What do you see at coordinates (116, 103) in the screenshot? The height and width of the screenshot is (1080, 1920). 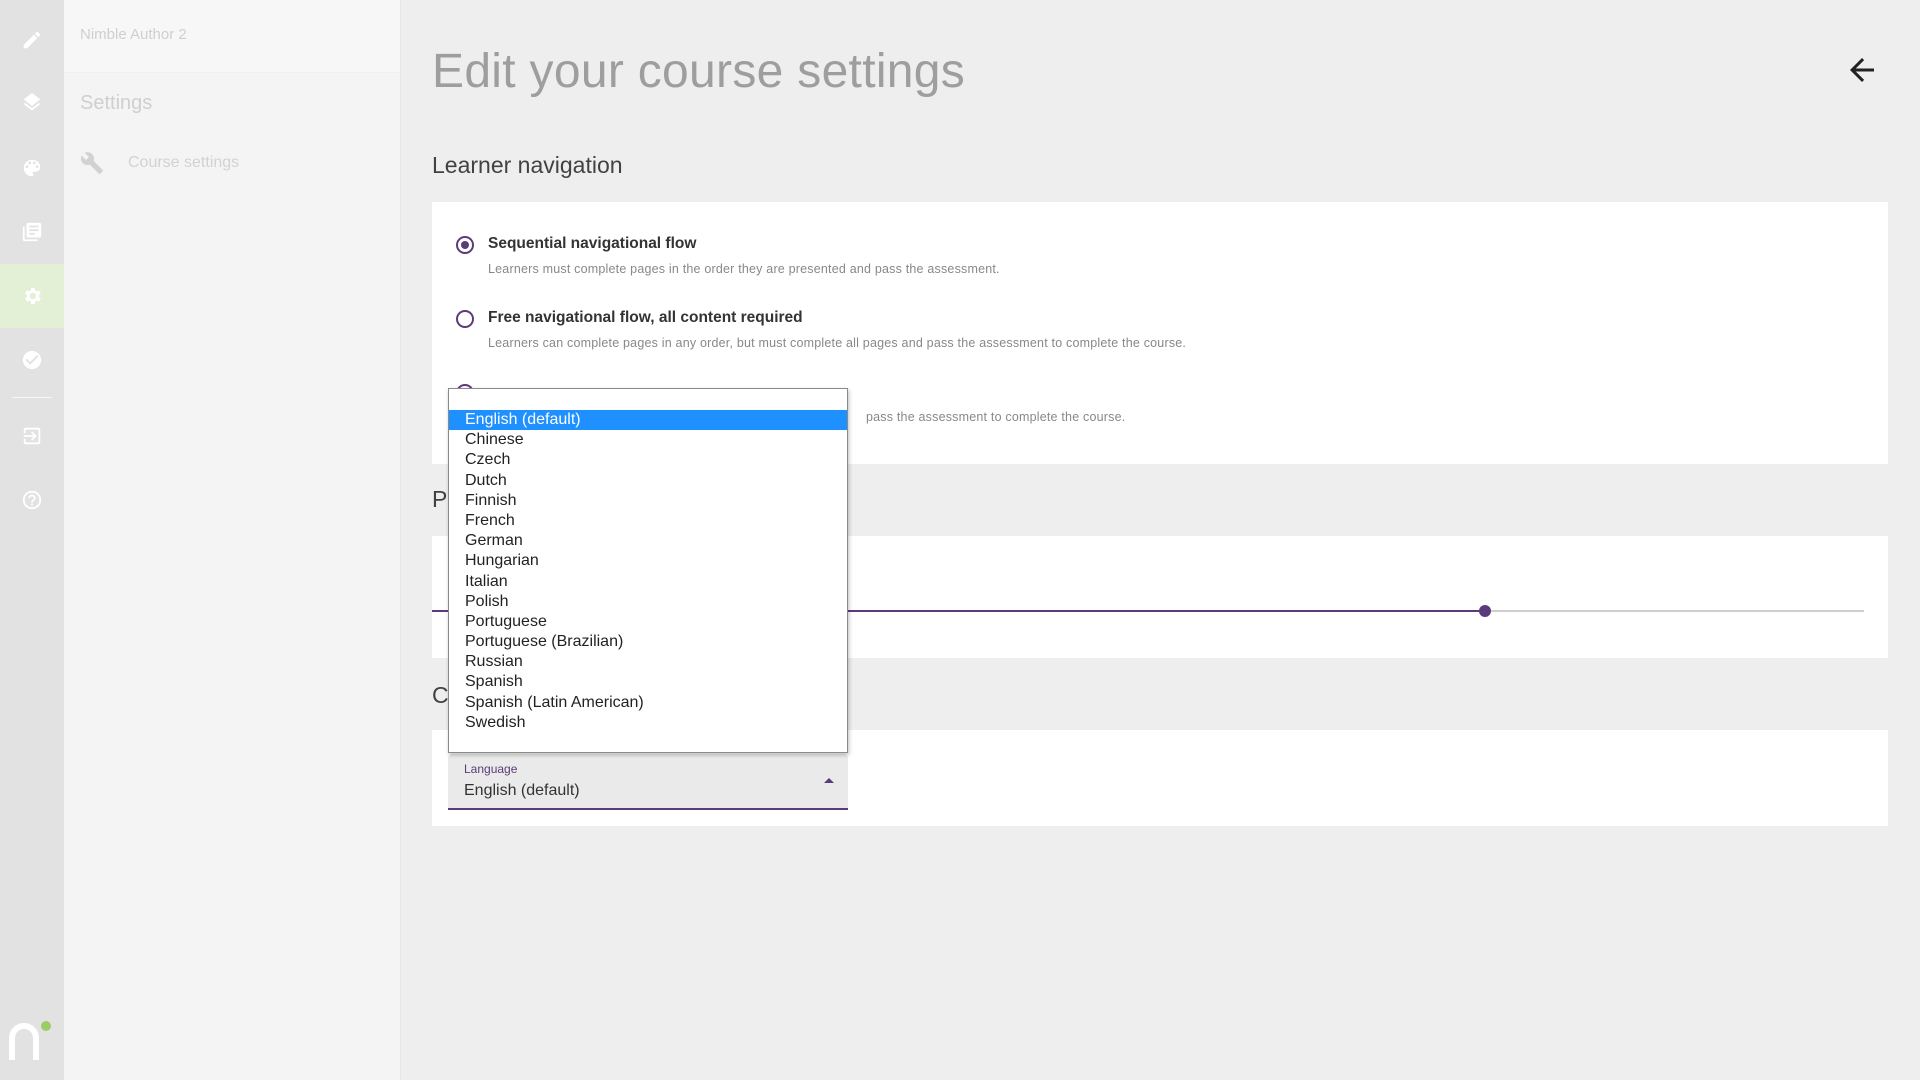 I see `sidebar-heading: Settings` at bounding box center [116, 103].